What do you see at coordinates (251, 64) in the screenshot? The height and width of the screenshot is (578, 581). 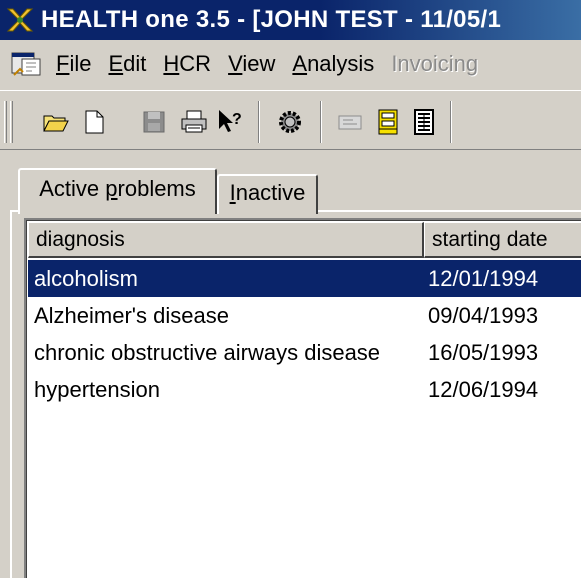 I see `menu-view: View` at bounding box center [251, 64].